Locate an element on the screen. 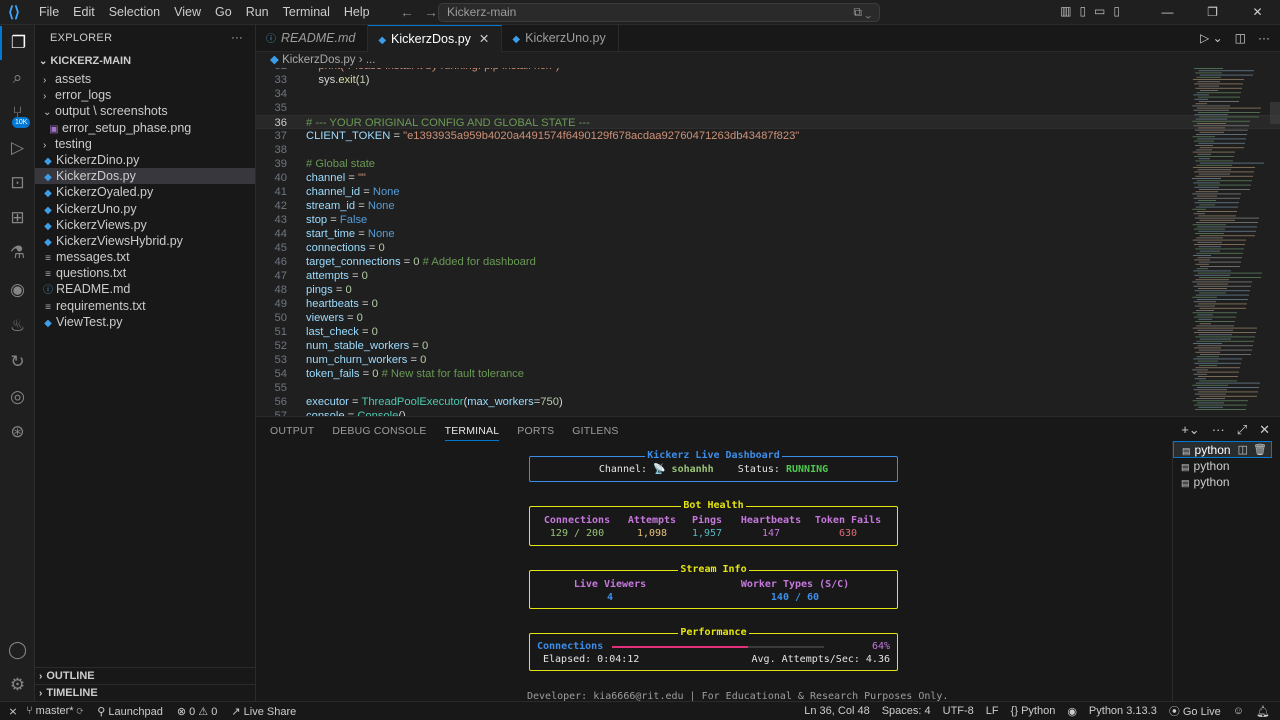  code-line: 39 # Global state is located at coordinates (768, 164).